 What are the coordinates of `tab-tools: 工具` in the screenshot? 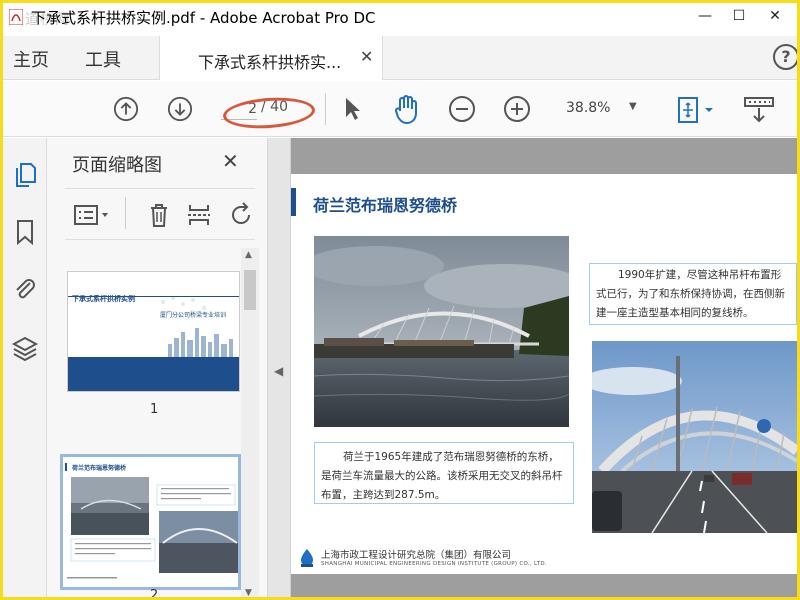 It's located at (103, 59).